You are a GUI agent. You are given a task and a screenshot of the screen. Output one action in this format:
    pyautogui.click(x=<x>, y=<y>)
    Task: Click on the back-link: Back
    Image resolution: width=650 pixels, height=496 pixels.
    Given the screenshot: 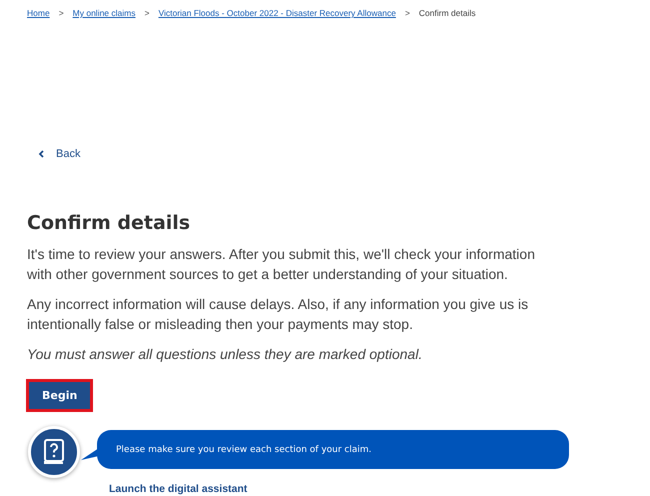 What is the action you would take?
    pyautogui.click(x=59, y=154)
    